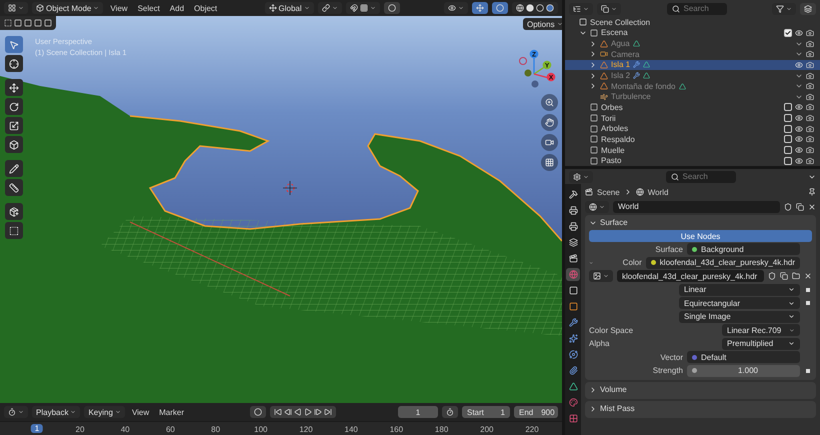  What do you see at coordinates (784, 8) in the screenshot?
I see `filter-button` at bounding box center [784, 8].